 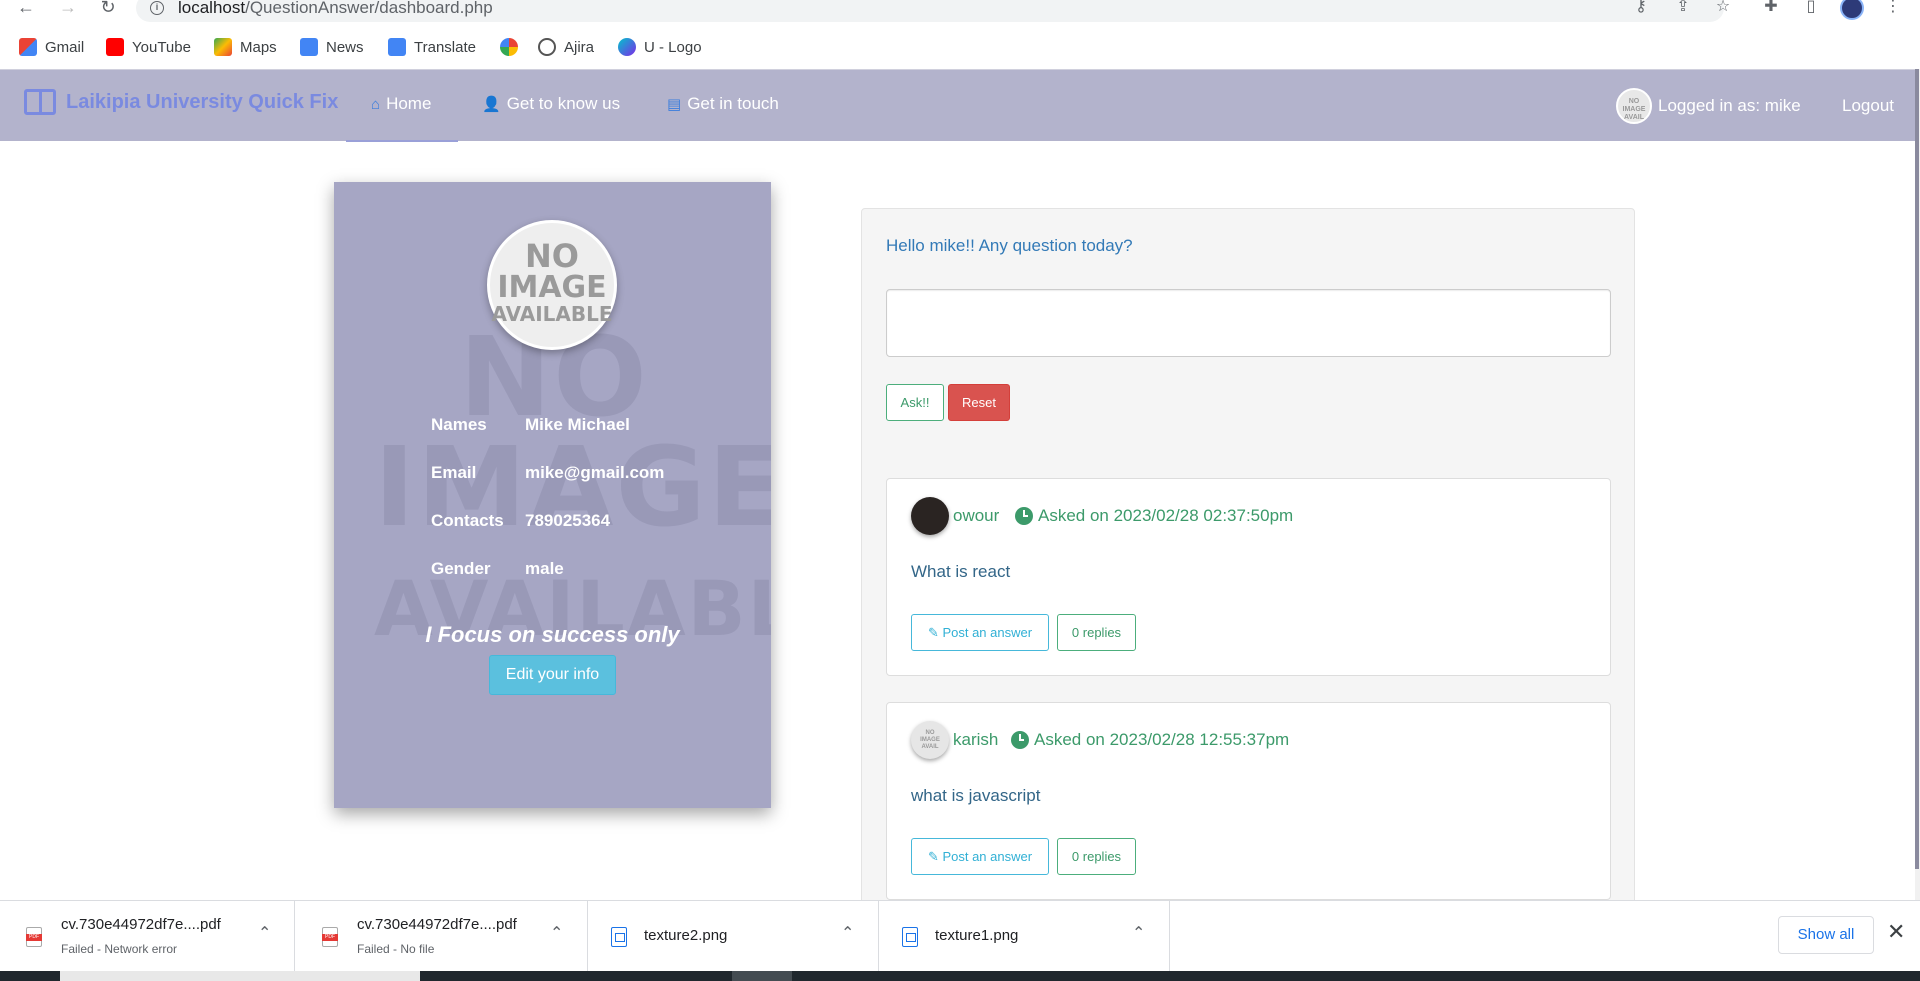 I want to click on avatar-text-line: NO, so click(x=552, y=256).